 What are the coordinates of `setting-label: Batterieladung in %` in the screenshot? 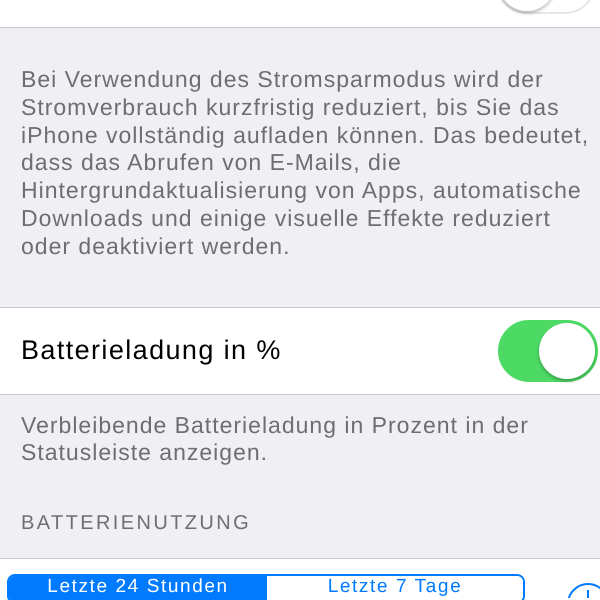 It's located at (151, 350).